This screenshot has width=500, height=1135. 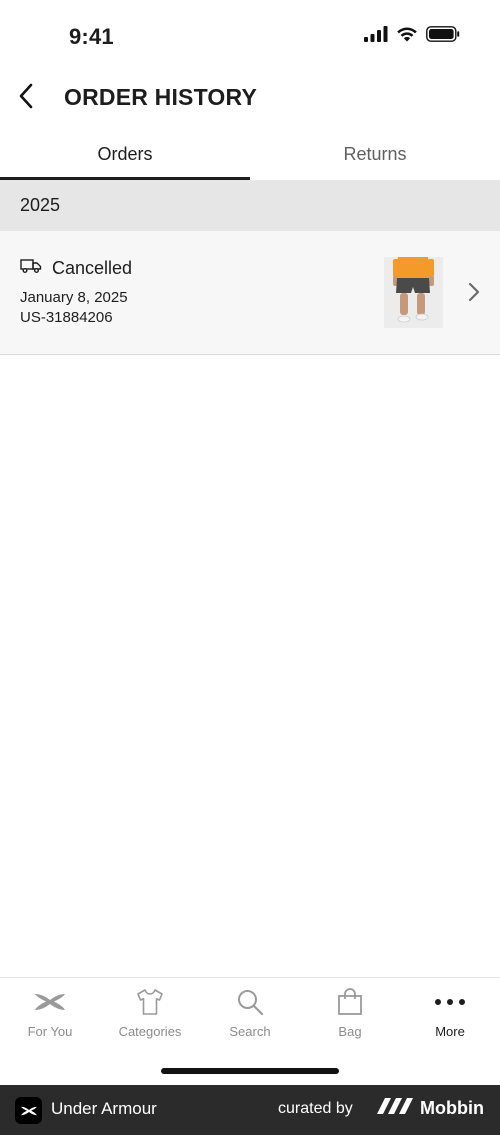 I want to click on search-icon, so click(x=250, y=1002).